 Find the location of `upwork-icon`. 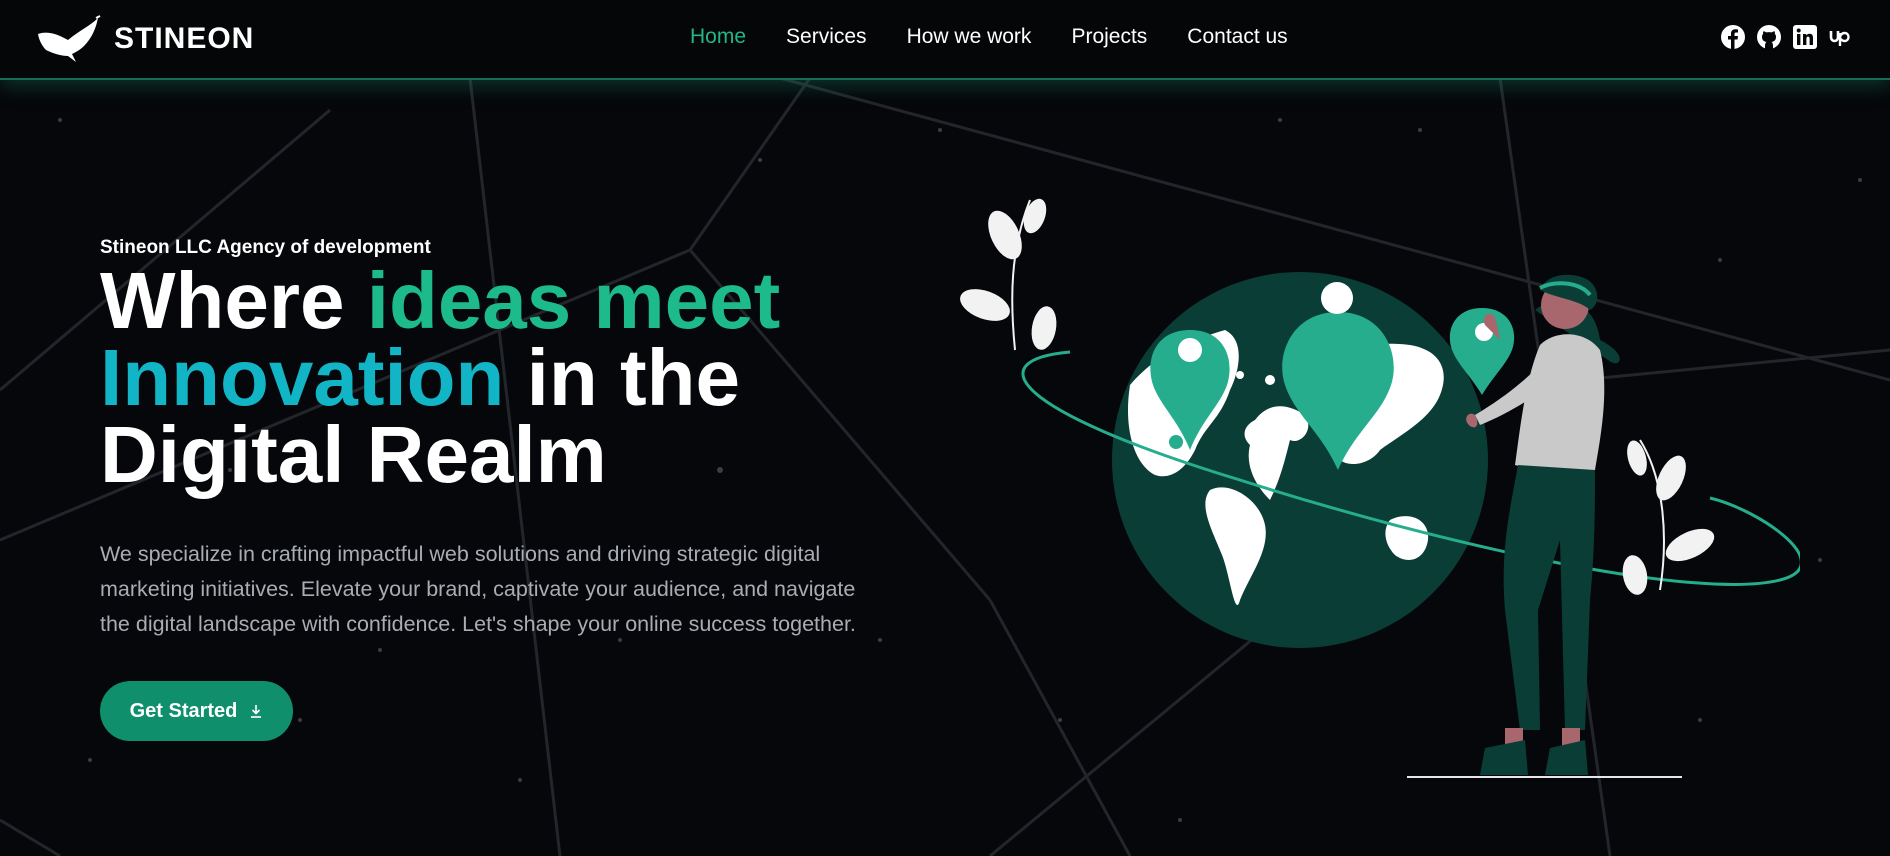

upwork-icon is located at coordinates (1841, 37).